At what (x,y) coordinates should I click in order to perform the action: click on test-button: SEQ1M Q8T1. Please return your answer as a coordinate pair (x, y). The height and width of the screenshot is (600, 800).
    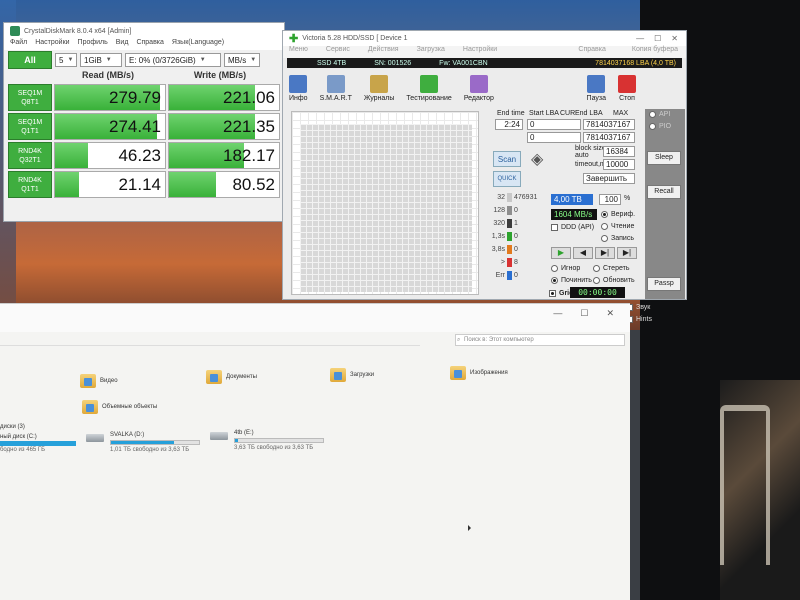
    Looking at the image, I should click on (30, 97).